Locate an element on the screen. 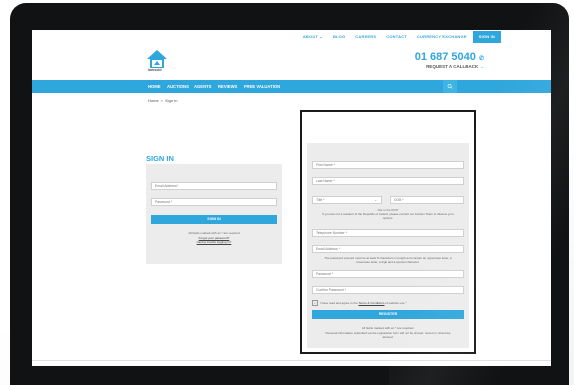  top-nav-about: ABOUT ⌄ is located at coordinates (313, 36).